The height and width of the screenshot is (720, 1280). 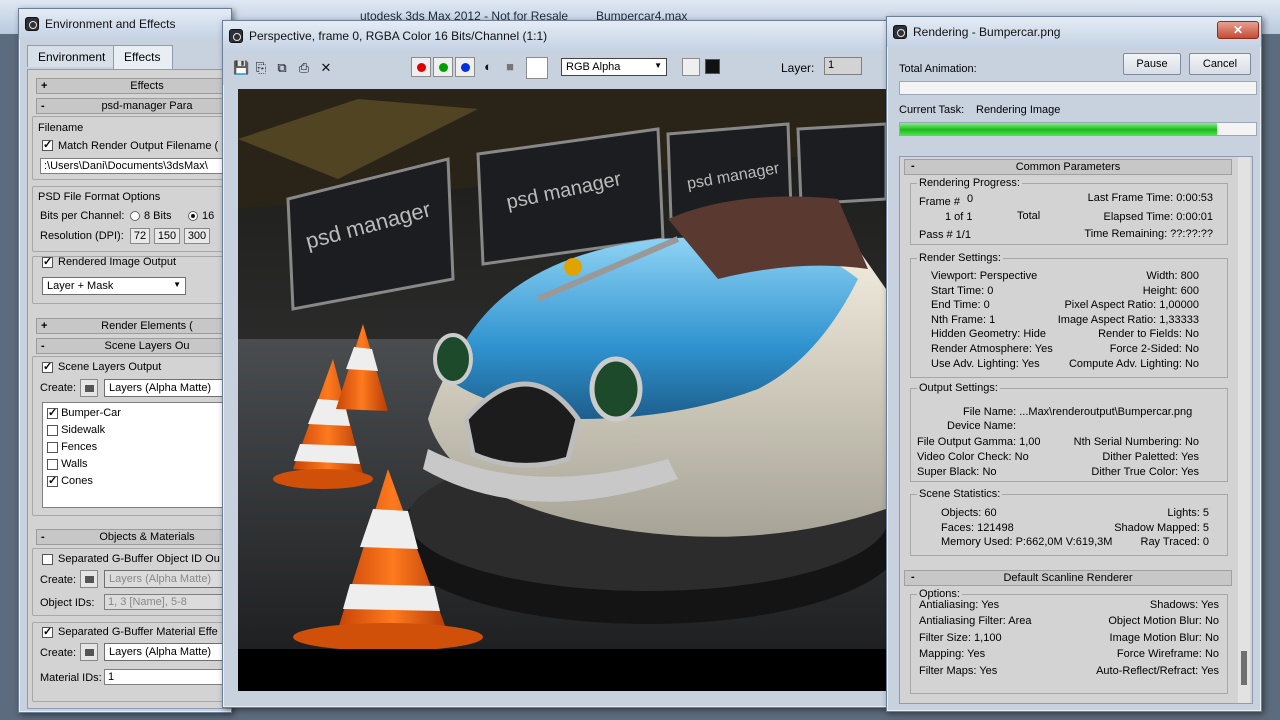 I want to click on channel-dropdown: RGB Alpha ▼, so click(x=614, y=67).